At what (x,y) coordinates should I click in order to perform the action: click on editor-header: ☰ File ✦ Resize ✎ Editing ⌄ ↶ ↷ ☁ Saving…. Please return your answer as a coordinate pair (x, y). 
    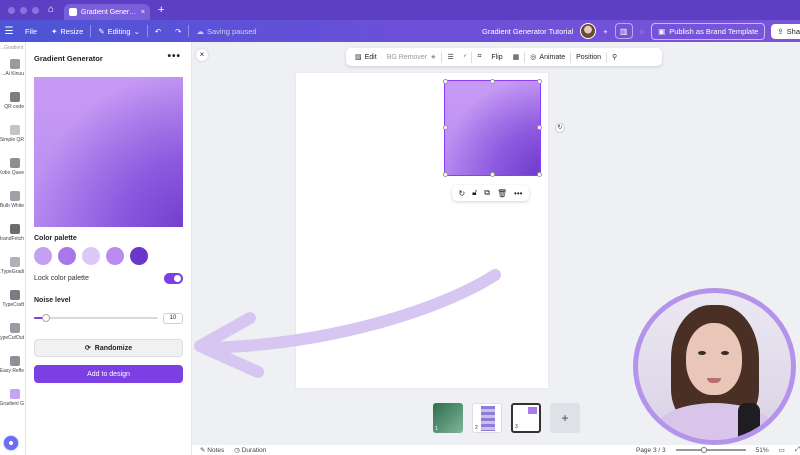
    Looking at the image, I should click on (400, 31).